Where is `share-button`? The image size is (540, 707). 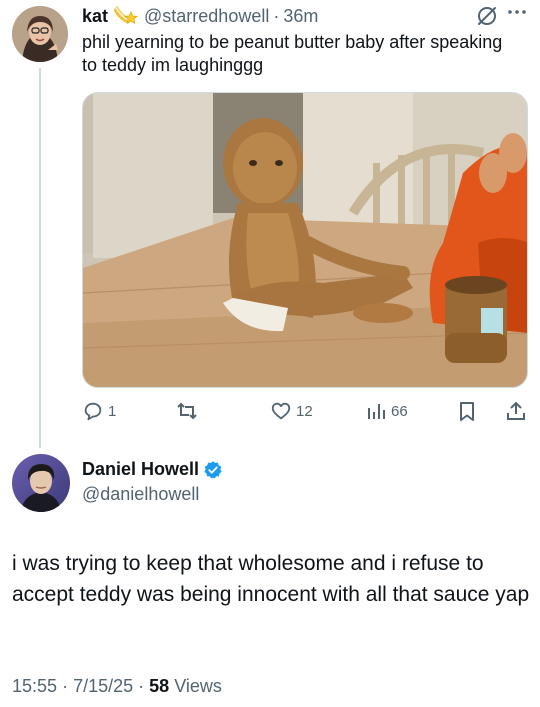
share-button is located at coordinates (516, 411).